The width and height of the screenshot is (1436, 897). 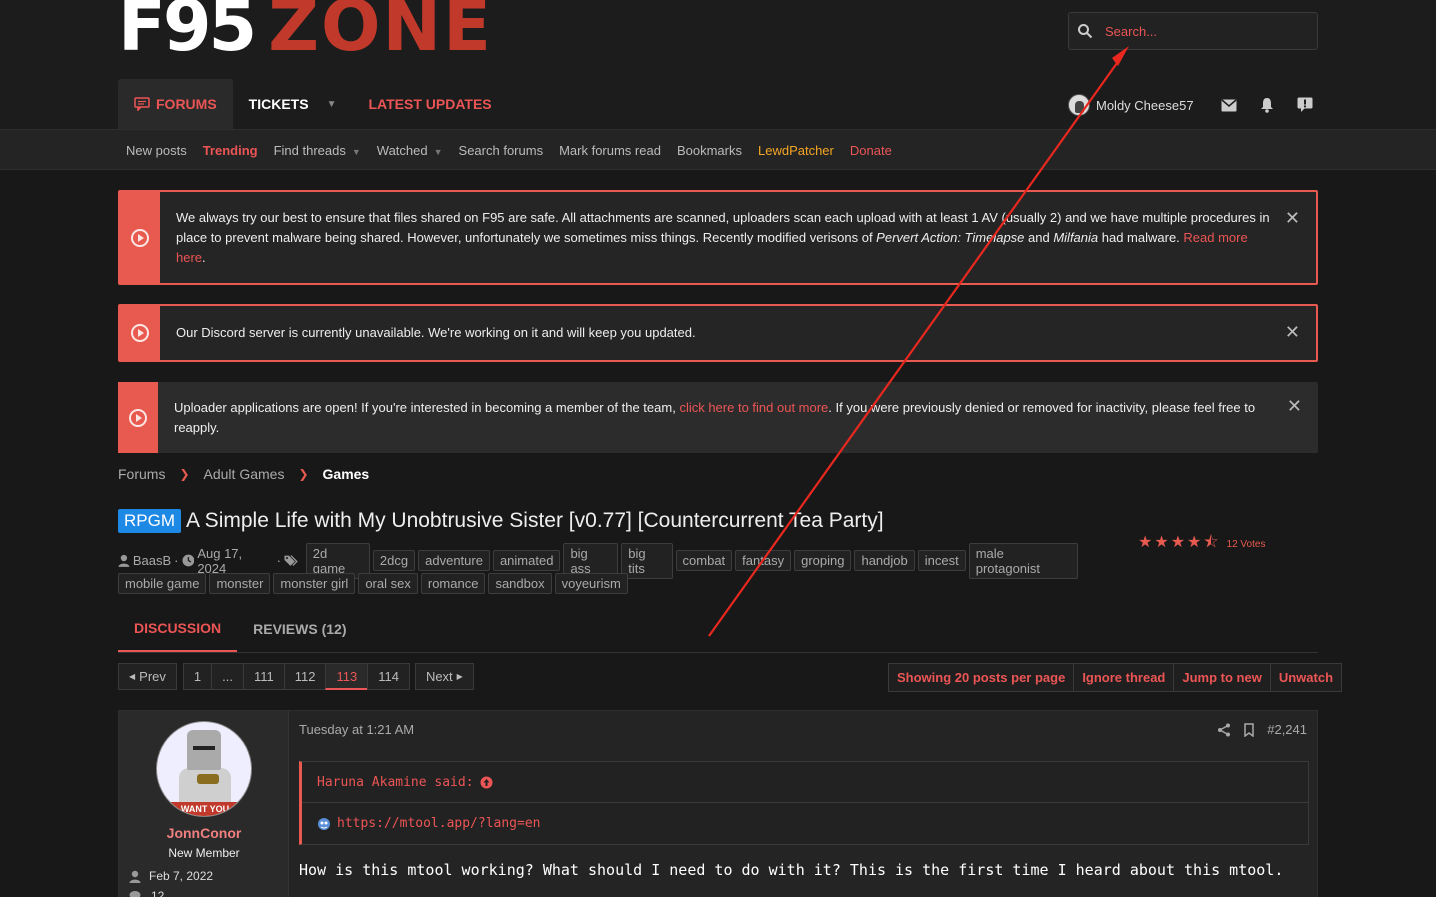 What do you see at coordinates (444, 676) in the screenshot?
I see `next-page-button: Next ▶` at bounding box center [444, 676].